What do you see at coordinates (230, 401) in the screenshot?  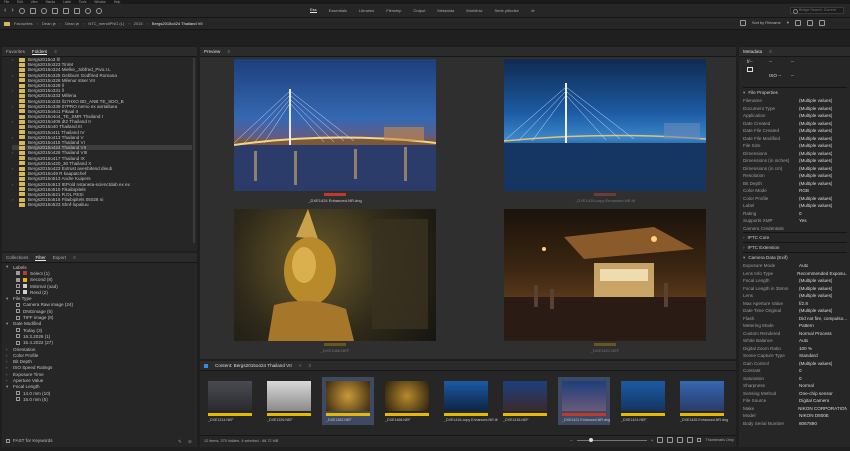 I see `content-thumbnail: _DXE1314.NEF` at bounding box center [230, 401].